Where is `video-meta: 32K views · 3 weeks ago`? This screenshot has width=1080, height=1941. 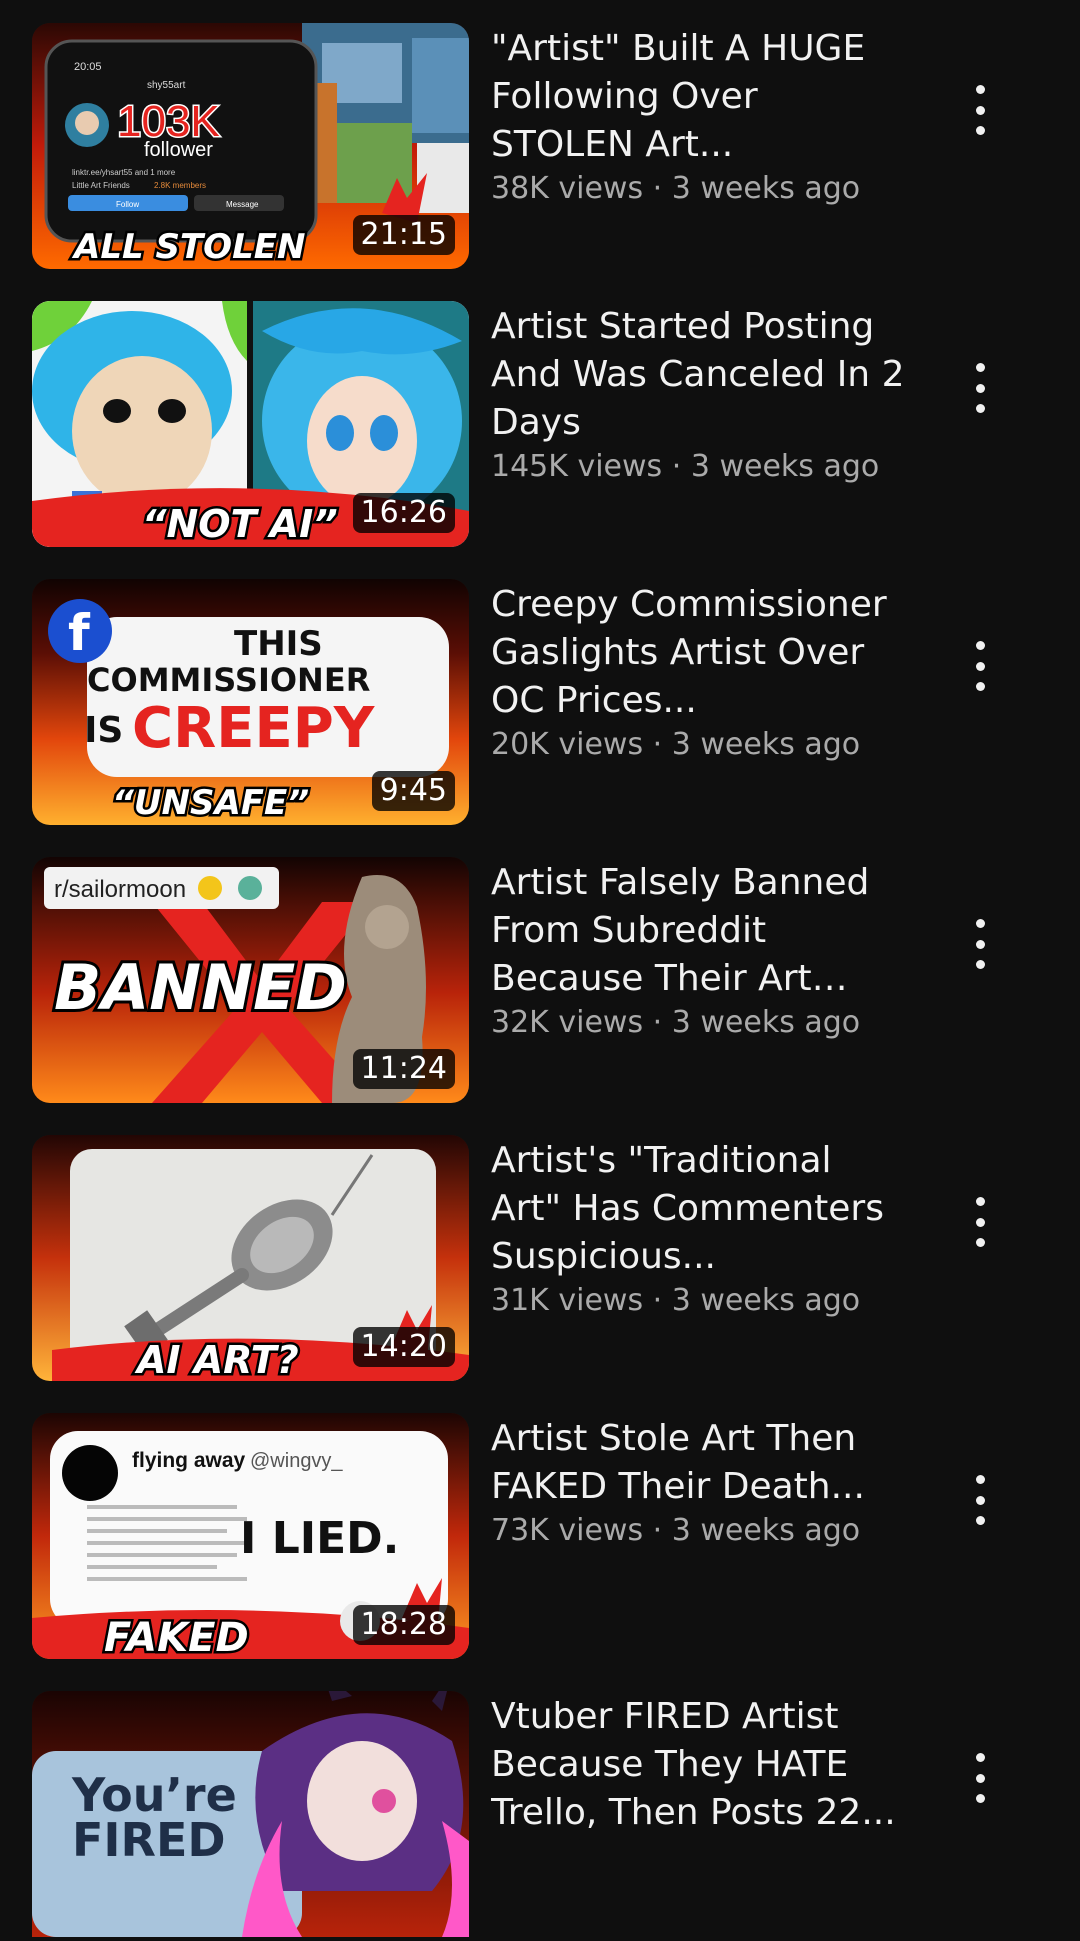 video-meta: 32K views · 3 weeks ago is located at coordinates (701, 1023).